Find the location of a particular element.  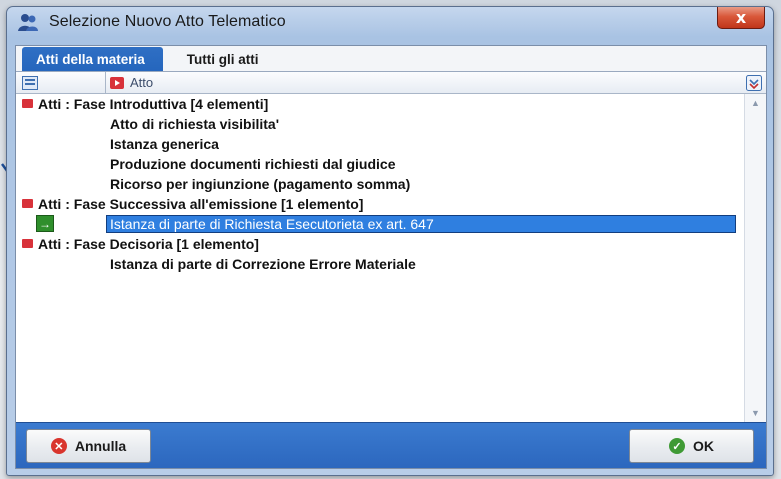

close-button: x is located at coordinates (741, 18).